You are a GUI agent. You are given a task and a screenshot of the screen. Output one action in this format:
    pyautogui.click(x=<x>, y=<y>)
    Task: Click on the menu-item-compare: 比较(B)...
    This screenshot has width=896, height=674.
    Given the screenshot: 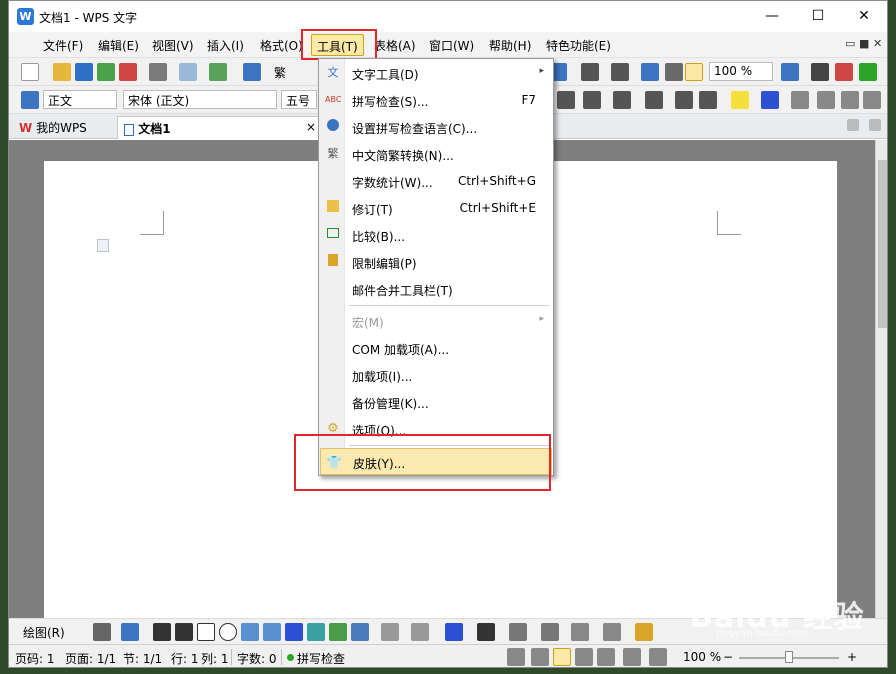 What is the action you would take?
    pyautogui.click(x=436, y=235)
    